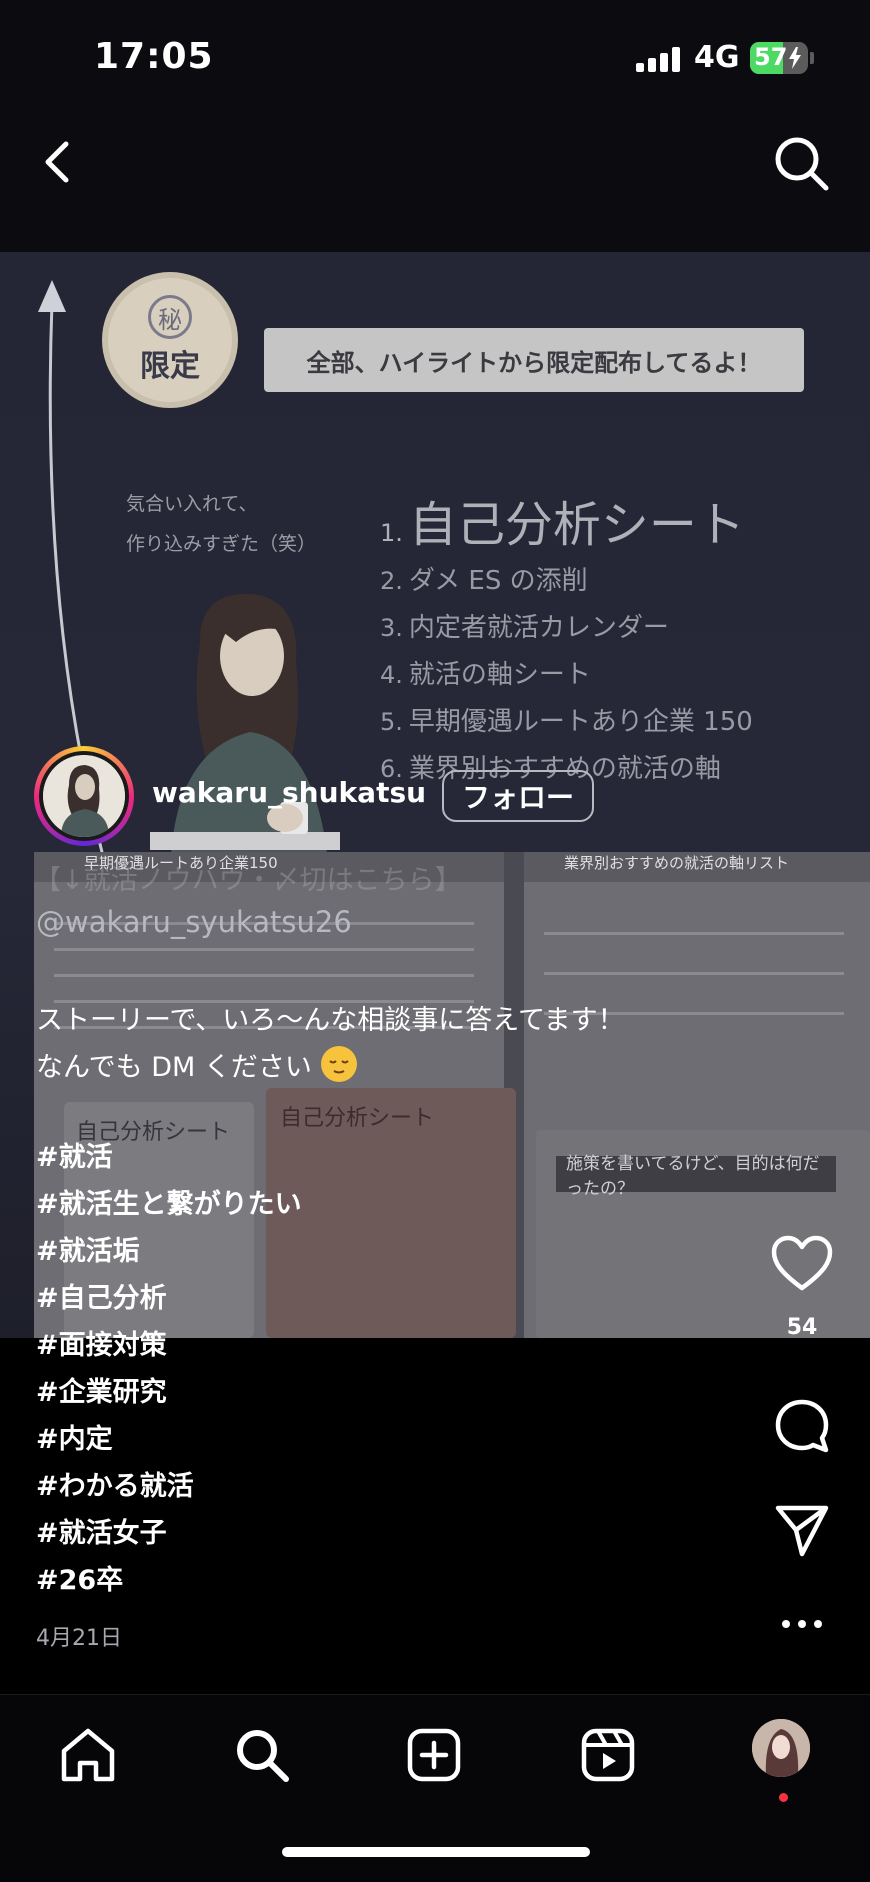 Image resolution: width=870 pixels, height=1882 pixels. Describe the element at coordinates (435, 55) in the screenshot. I see `status-bar: 17:05 4G 57` at that location.